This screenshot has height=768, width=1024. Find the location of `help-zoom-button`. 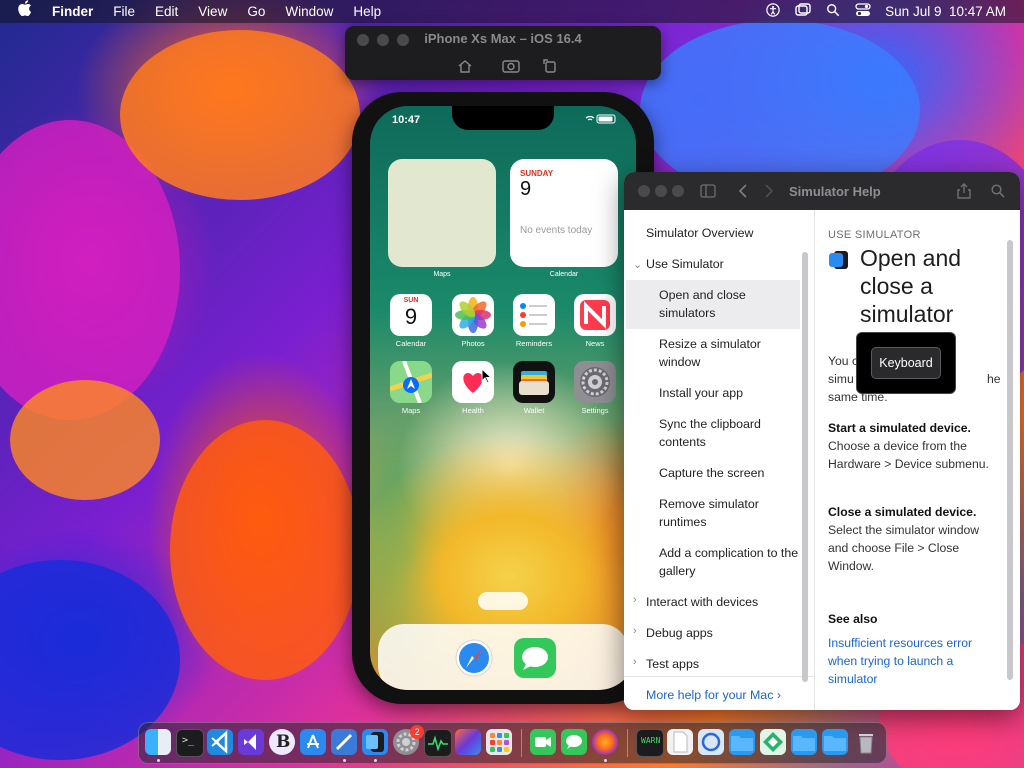

help-zoom-button is located at coordinates (678, 191).